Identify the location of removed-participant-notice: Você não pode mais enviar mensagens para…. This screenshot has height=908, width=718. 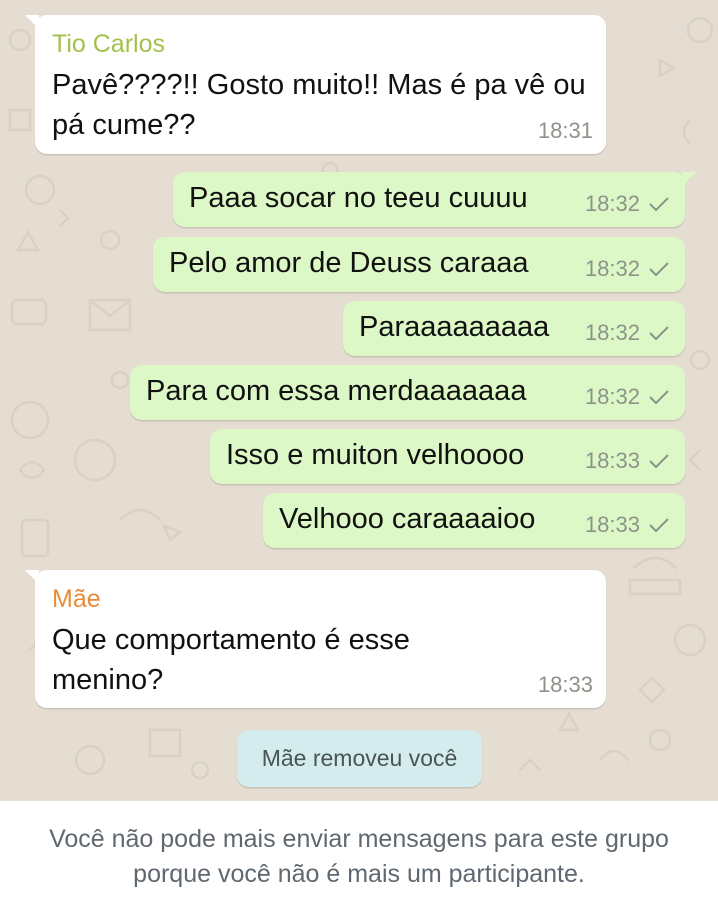
(359, 856).